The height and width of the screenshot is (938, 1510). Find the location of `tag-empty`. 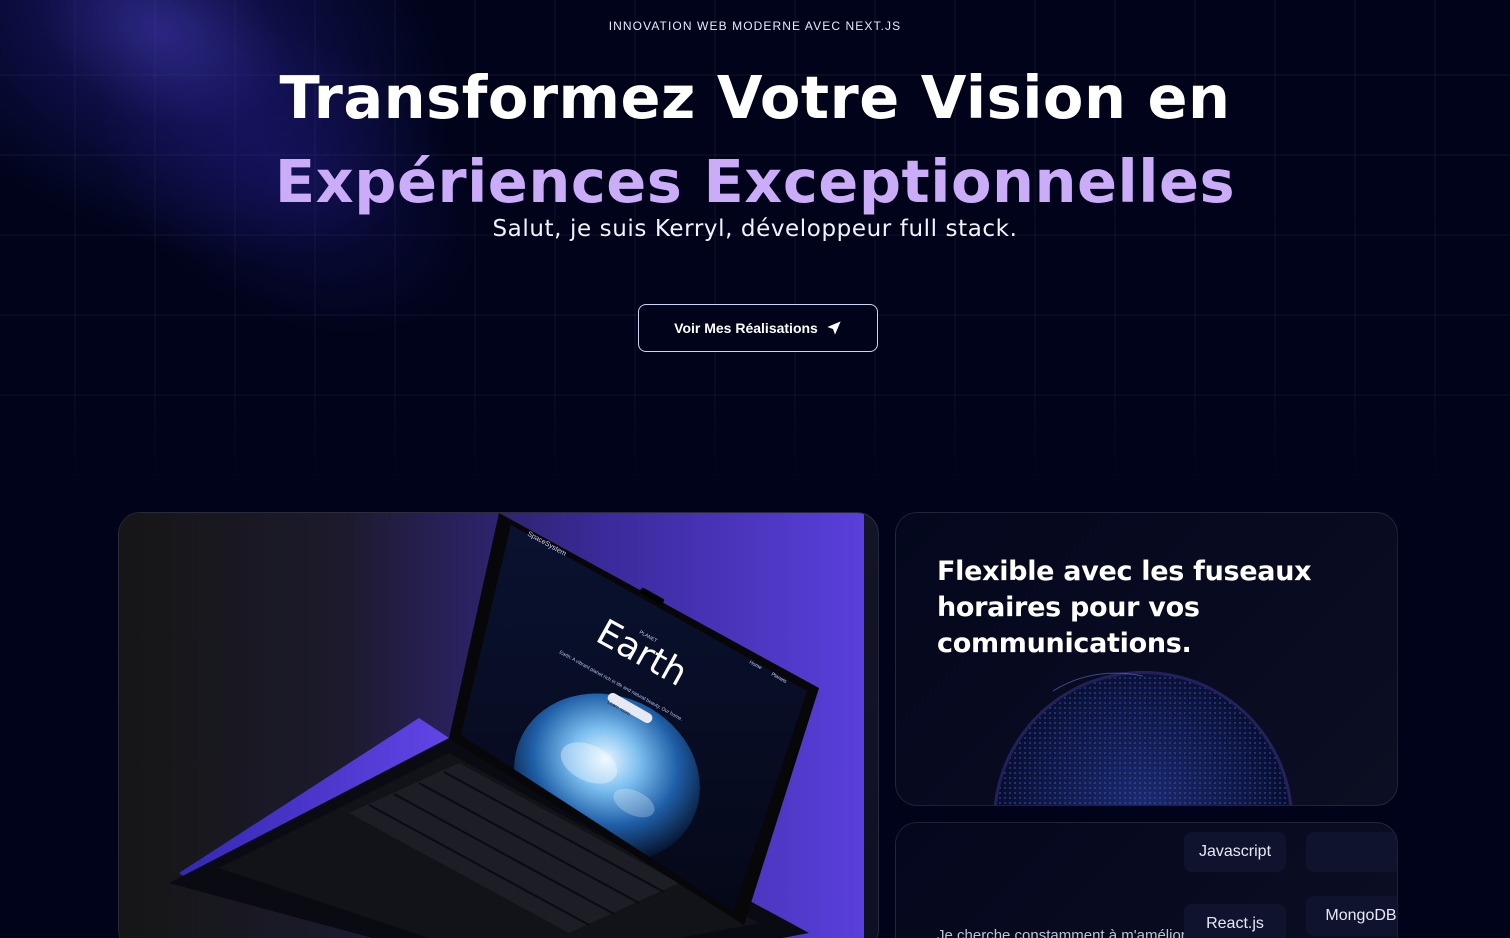

tag-empty is located at coordinates (1351, 852).